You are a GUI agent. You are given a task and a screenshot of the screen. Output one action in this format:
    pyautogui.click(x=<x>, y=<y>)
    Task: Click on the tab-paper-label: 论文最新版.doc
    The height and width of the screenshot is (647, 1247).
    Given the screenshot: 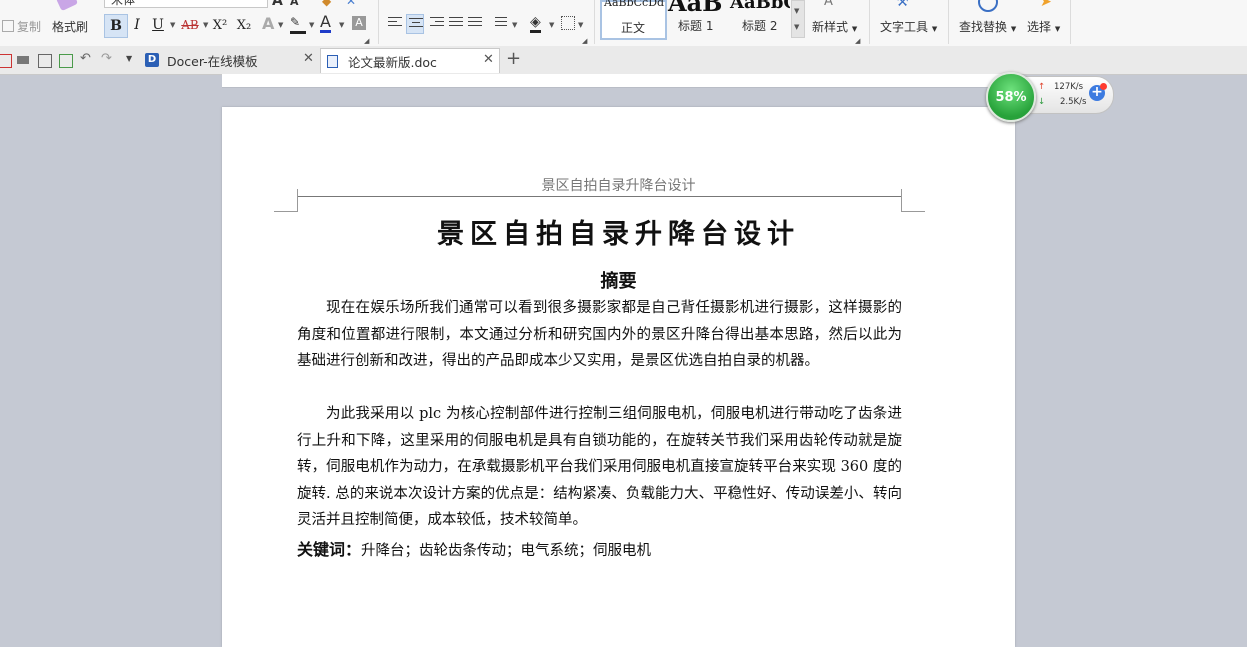 What is the action you would take?
    pyautogui.click(x=392, y=62)
    